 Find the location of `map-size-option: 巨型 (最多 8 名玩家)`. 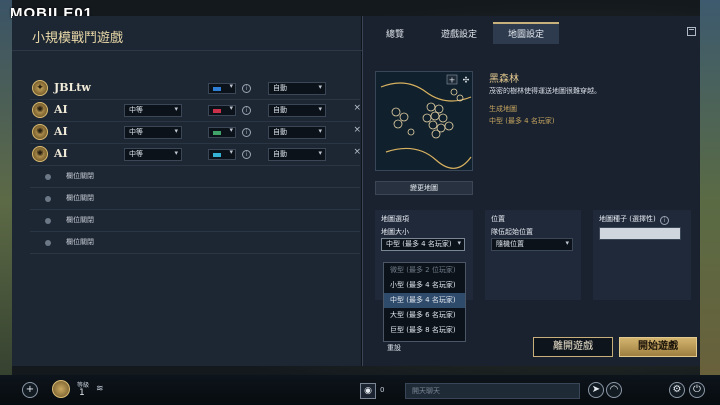

map-size-option: 巨型 (最多 8 名玩家) is located at coordinates (424, 330).